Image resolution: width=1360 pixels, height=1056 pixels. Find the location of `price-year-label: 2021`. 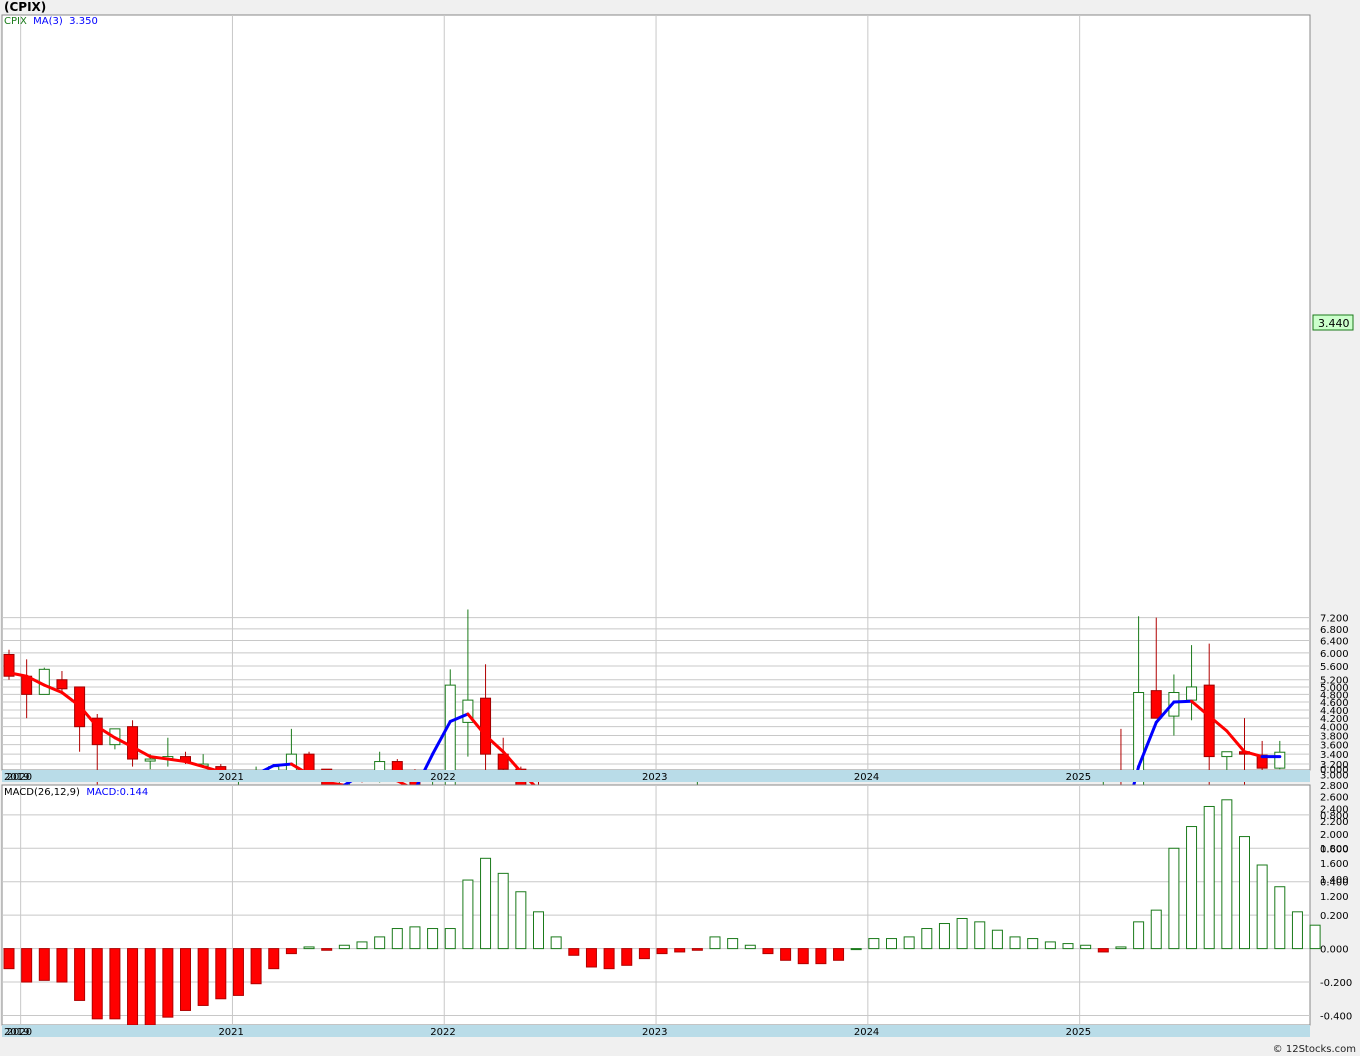

price-year-label: 2021 is located at coordinates (230, 777).